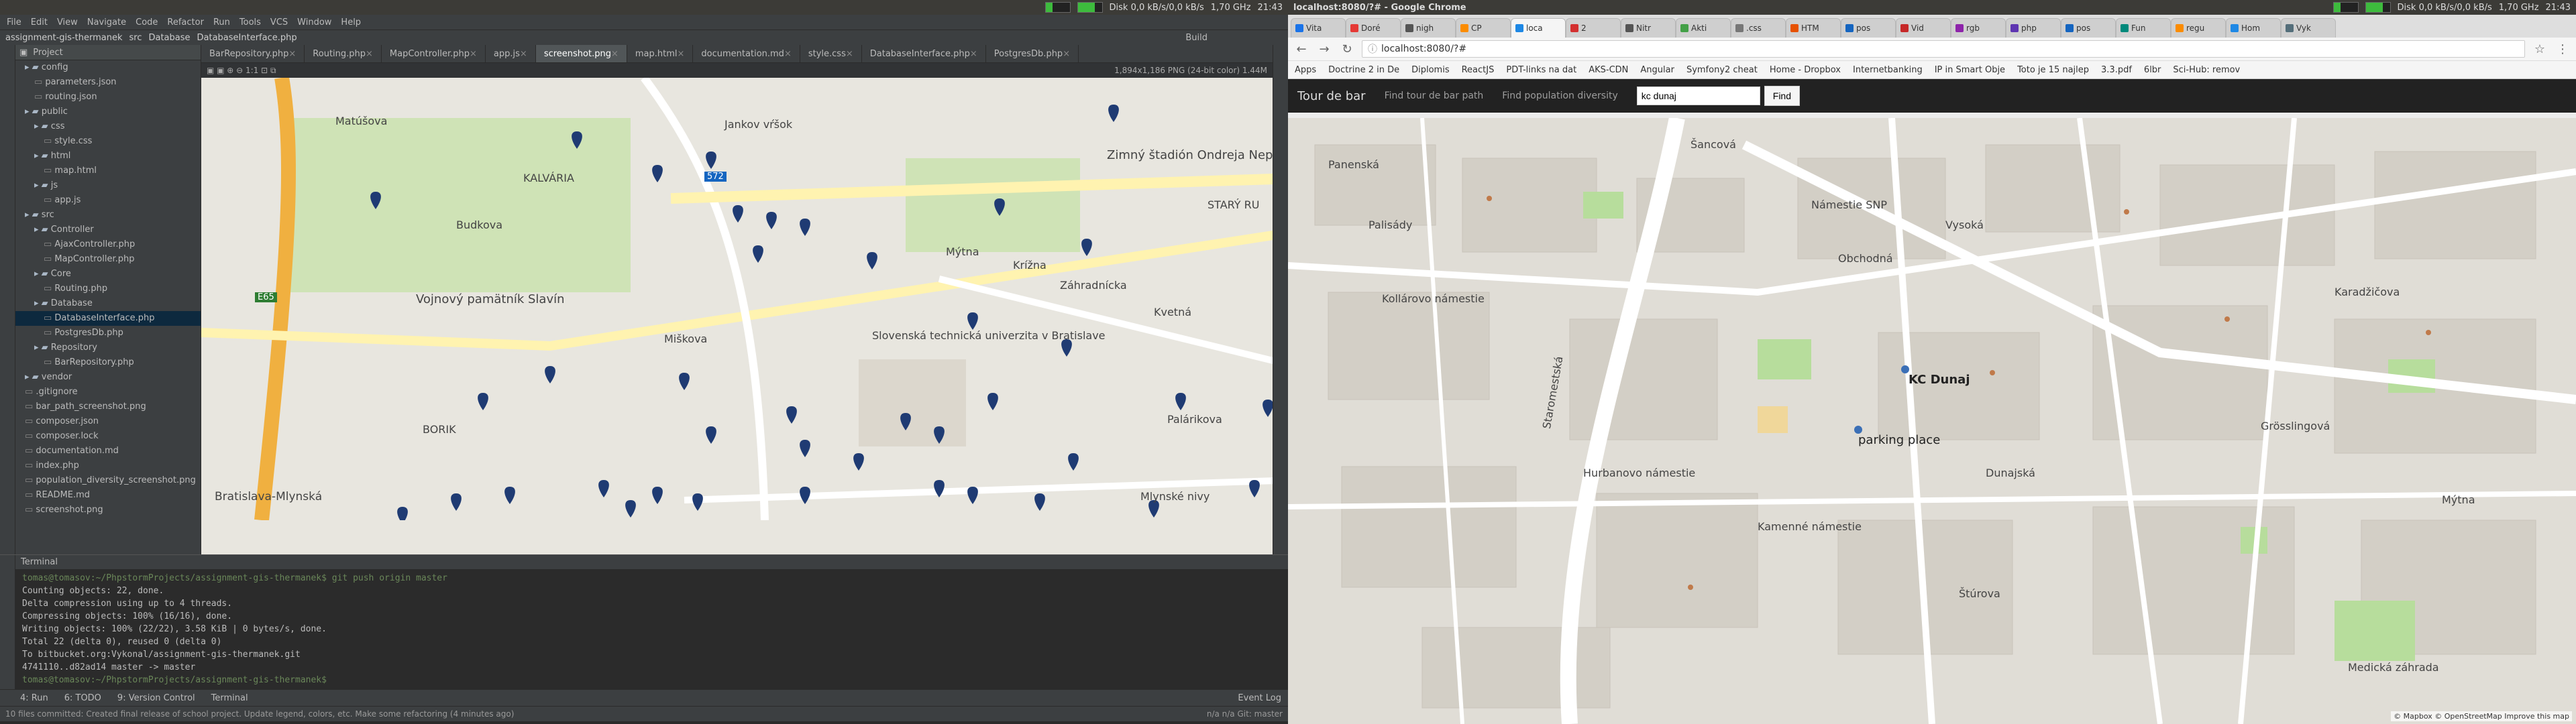  I want to click on tree-folder: ▸ ▰ css, so click(108, 127).